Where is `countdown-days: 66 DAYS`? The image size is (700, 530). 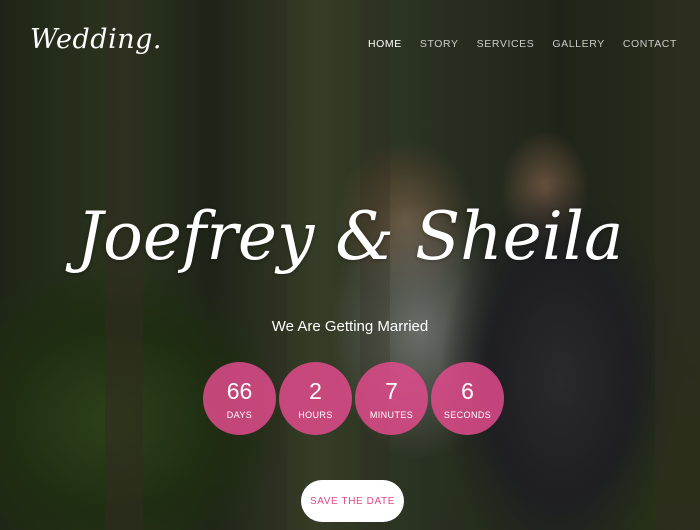
countdown-days: 66 DAYS is located at coordinates (239, 398).